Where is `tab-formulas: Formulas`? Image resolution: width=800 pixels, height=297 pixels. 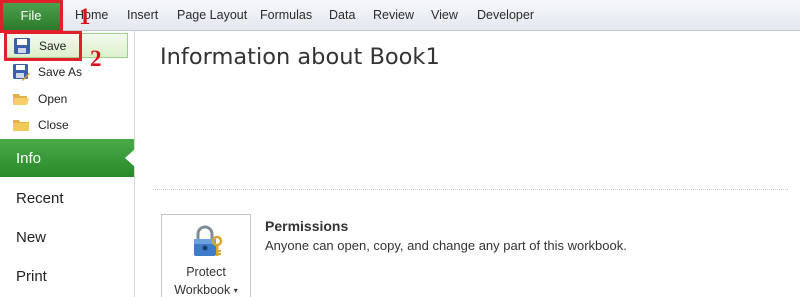
tab-formulas: Formulas is located at coordinates (286, 15).